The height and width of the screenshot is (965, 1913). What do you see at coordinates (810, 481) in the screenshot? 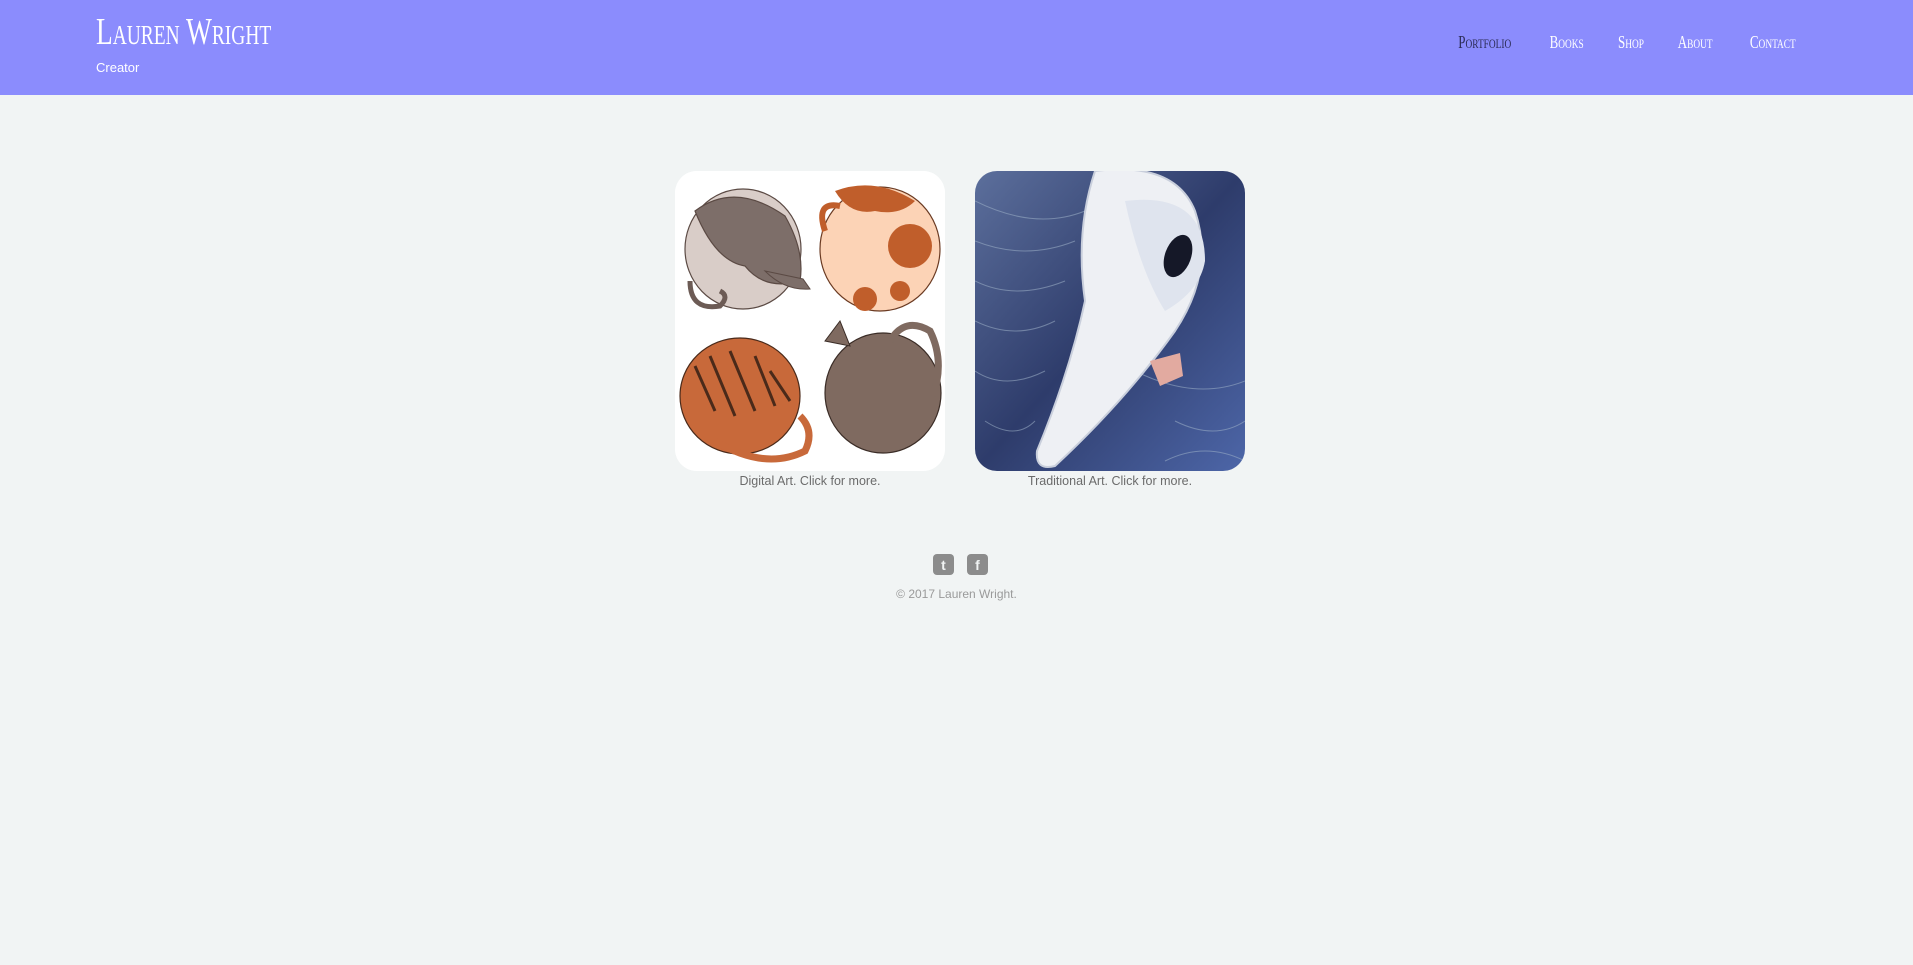
I see `digital-art-caption: Digital Art. Click for more.` at bounding box center [810, 481].